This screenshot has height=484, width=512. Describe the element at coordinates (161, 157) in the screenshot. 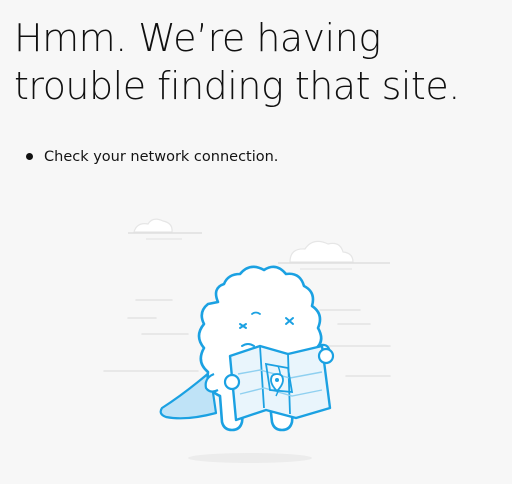

I see `tip-text: Check your network connection.` at that location.